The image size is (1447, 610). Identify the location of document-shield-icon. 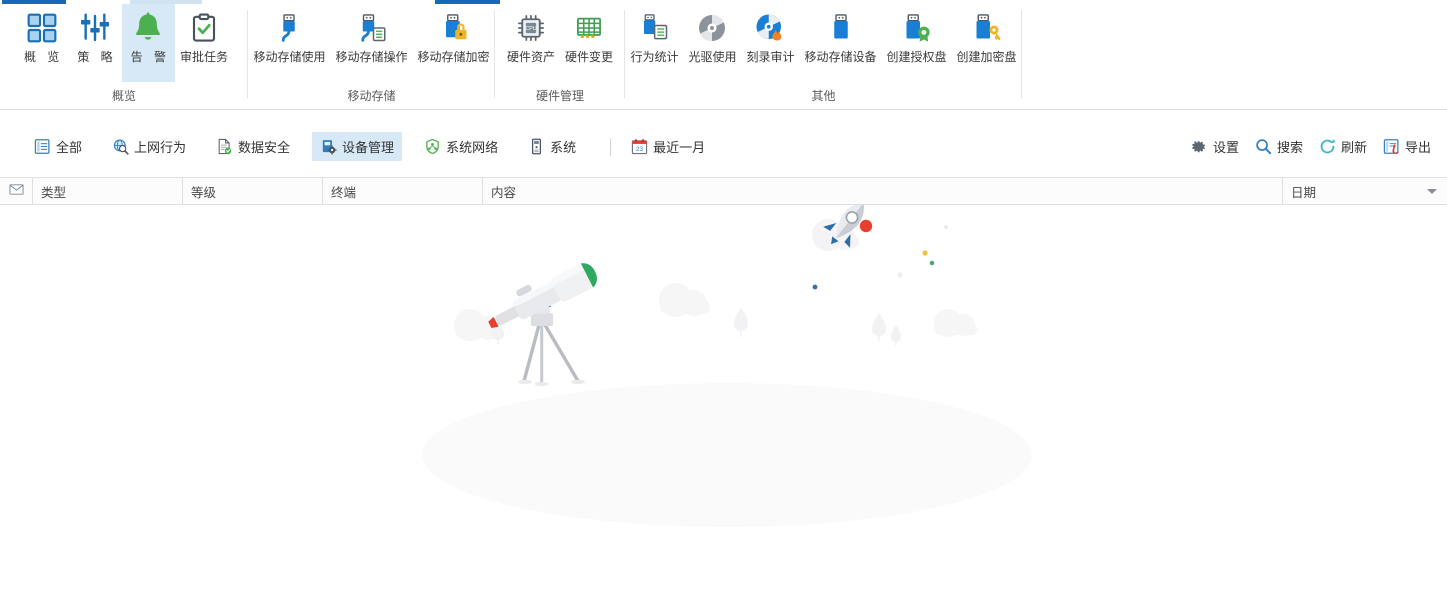
(224, 146).